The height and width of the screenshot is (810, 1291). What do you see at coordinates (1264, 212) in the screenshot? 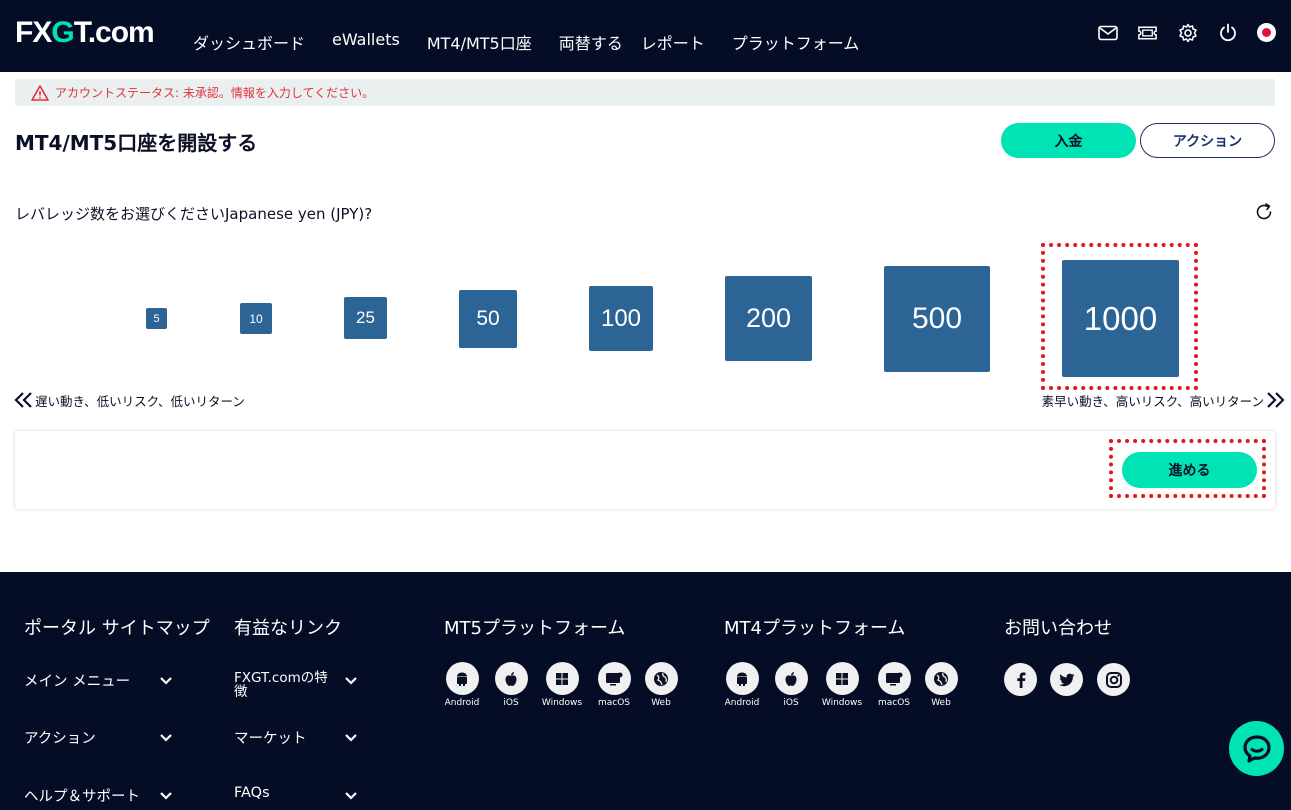
I see `refresh-icon` at bounding box center [1264, 212].